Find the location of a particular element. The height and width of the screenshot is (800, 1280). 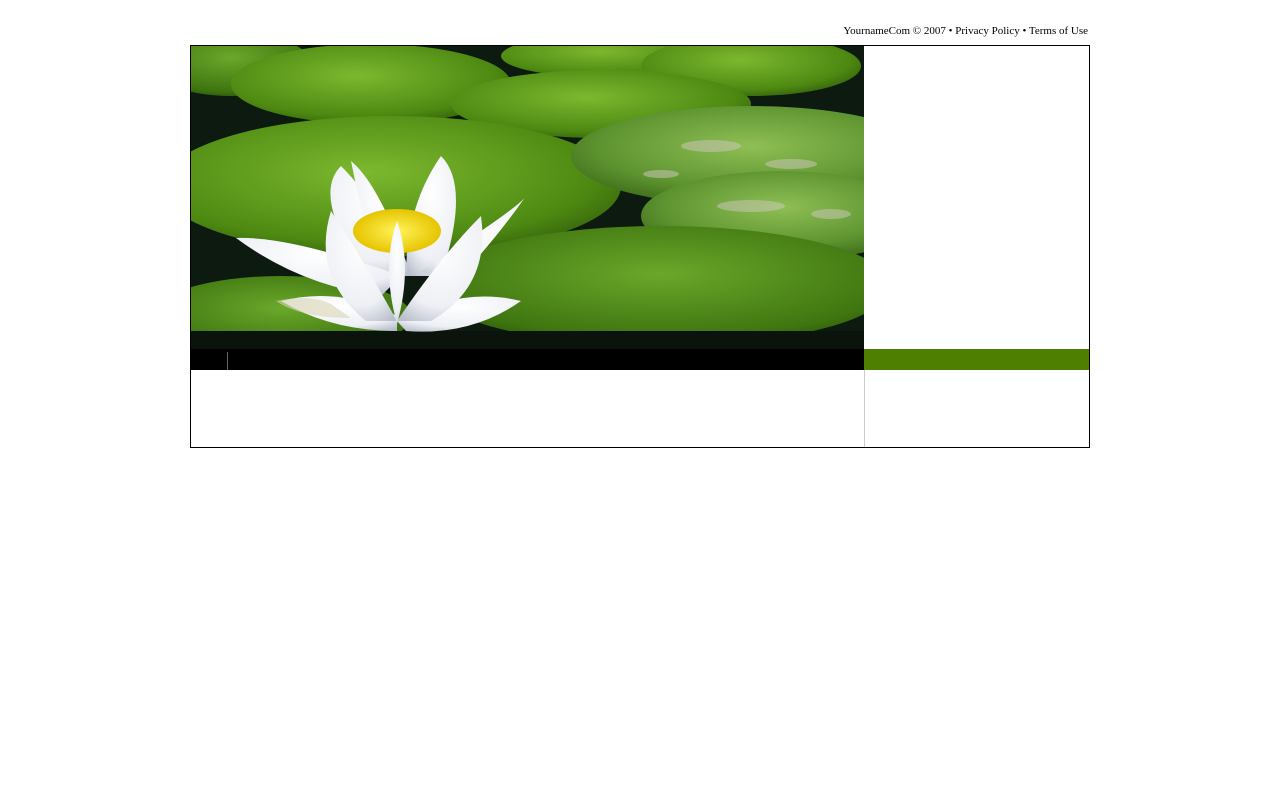

terms-of-use-link: Terms of Use is located at coordinates (1058, 31).